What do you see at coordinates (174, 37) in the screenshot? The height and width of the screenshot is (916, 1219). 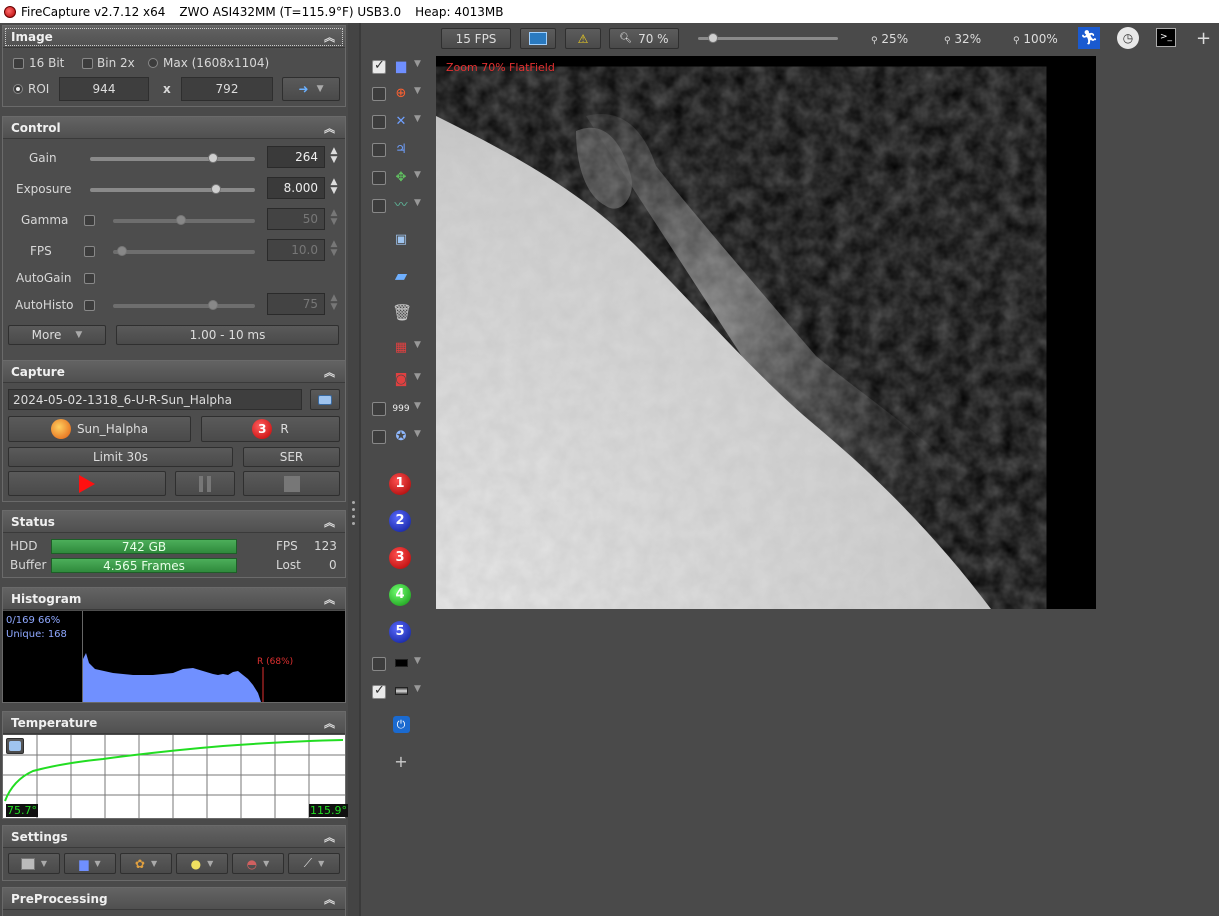 I see `image-panel-header: Image ︽` at bounding box center [174, 37].